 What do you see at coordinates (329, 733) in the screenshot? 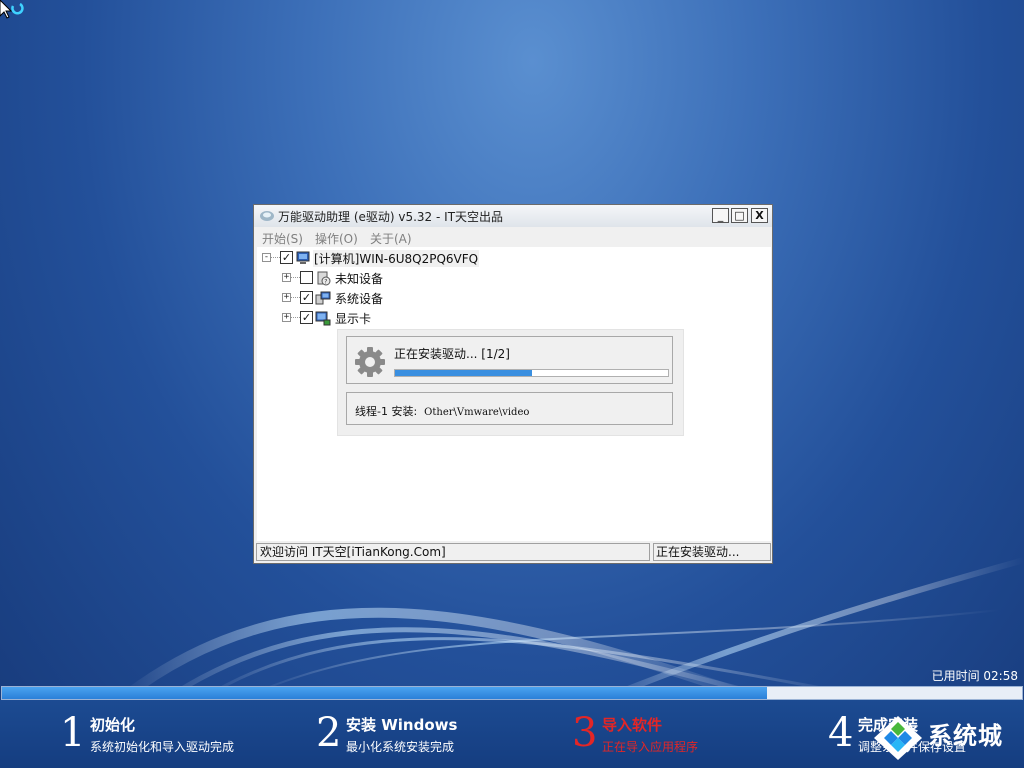
I see `step-number: 2` at bounding box center [329, 733].